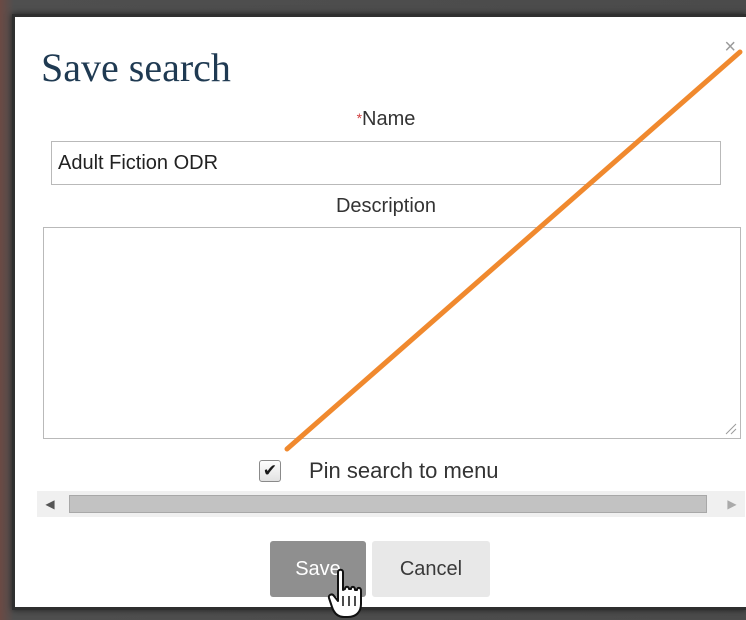 The height and width of the screenshot is (620, 746). I want to click on pin-search-row: ✔ Pin search to menu, so click(379, 471).